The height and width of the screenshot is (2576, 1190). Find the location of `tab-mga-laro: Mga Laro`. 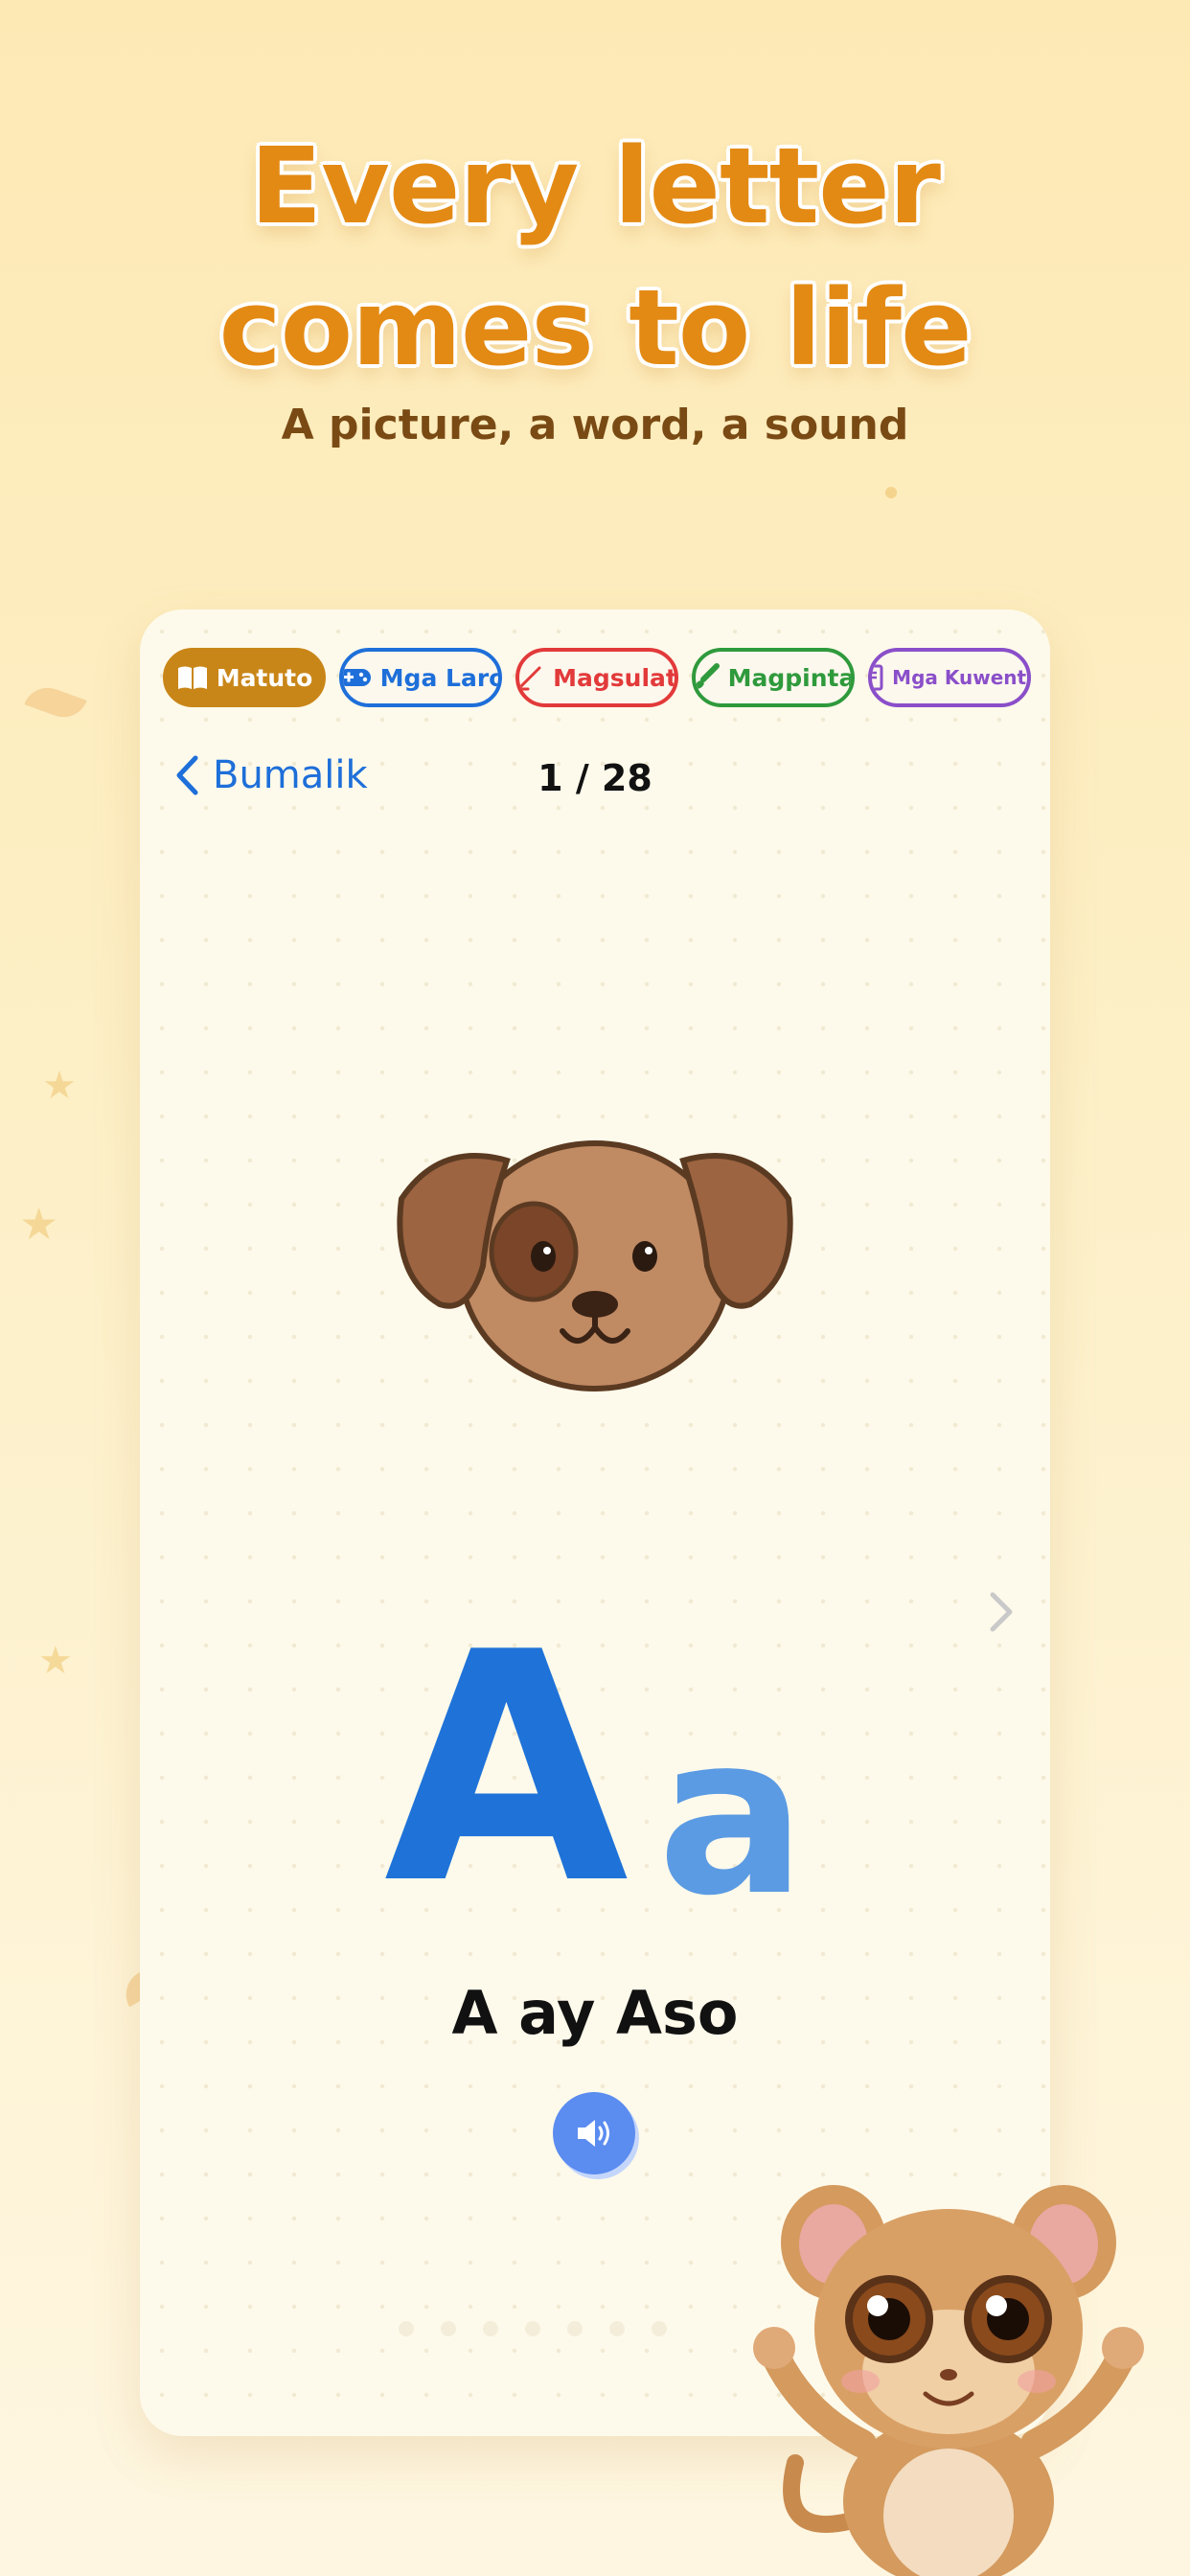

tab-mga-laro: Mga Laro is located at coordinates (421, 677).